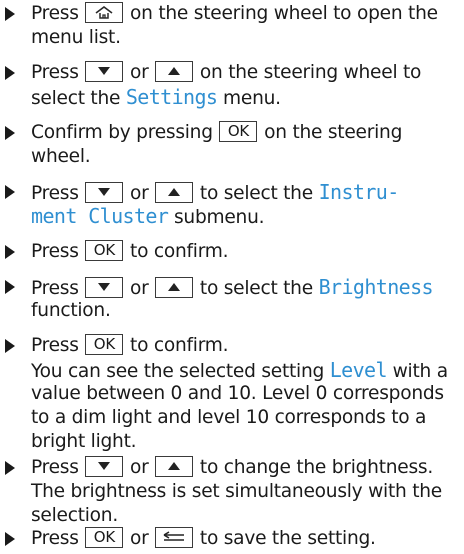  I want to click on step-text: select the, so click(76, 98).